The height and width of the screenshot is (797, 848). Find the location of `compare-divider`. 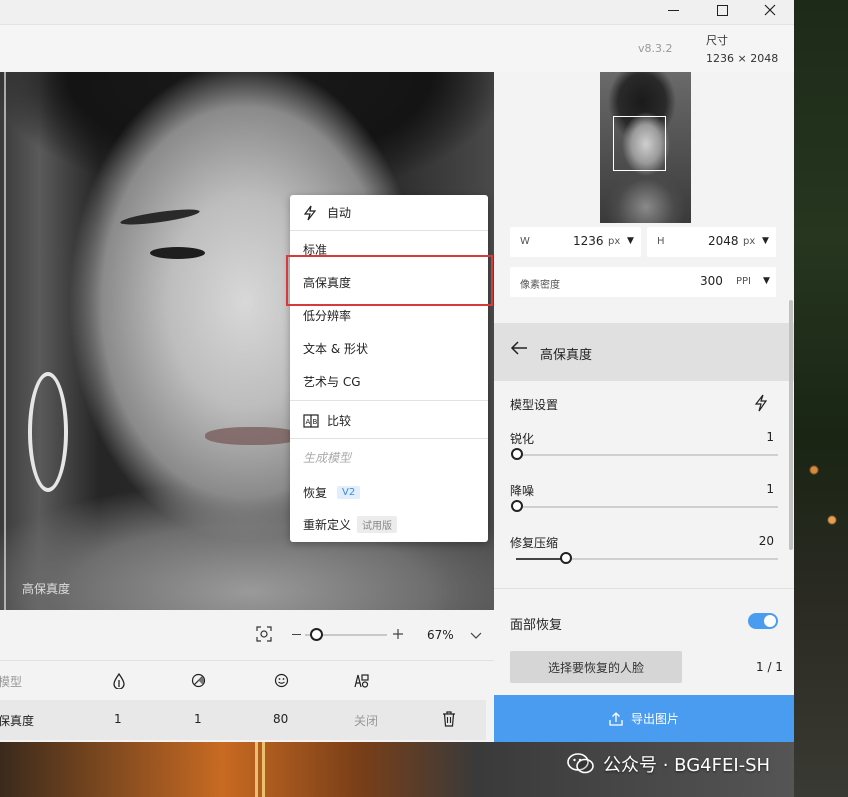

compare-divider is located at coordinates (5, 341).